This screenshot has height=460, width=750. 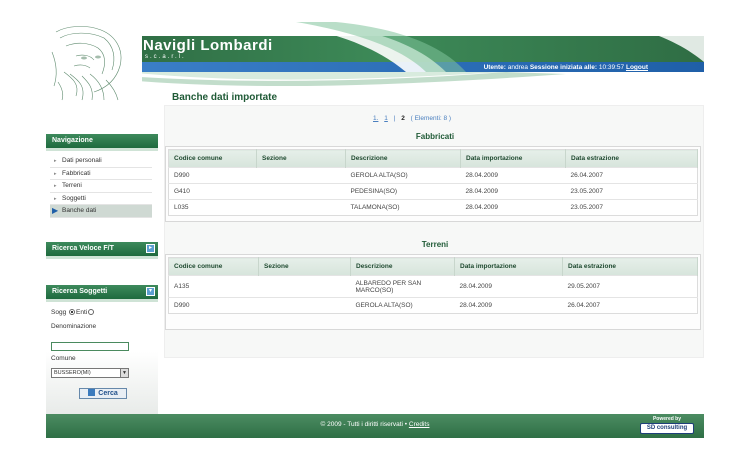 I want to click on terreni-title: Terreni, so click(x=435, y=244).